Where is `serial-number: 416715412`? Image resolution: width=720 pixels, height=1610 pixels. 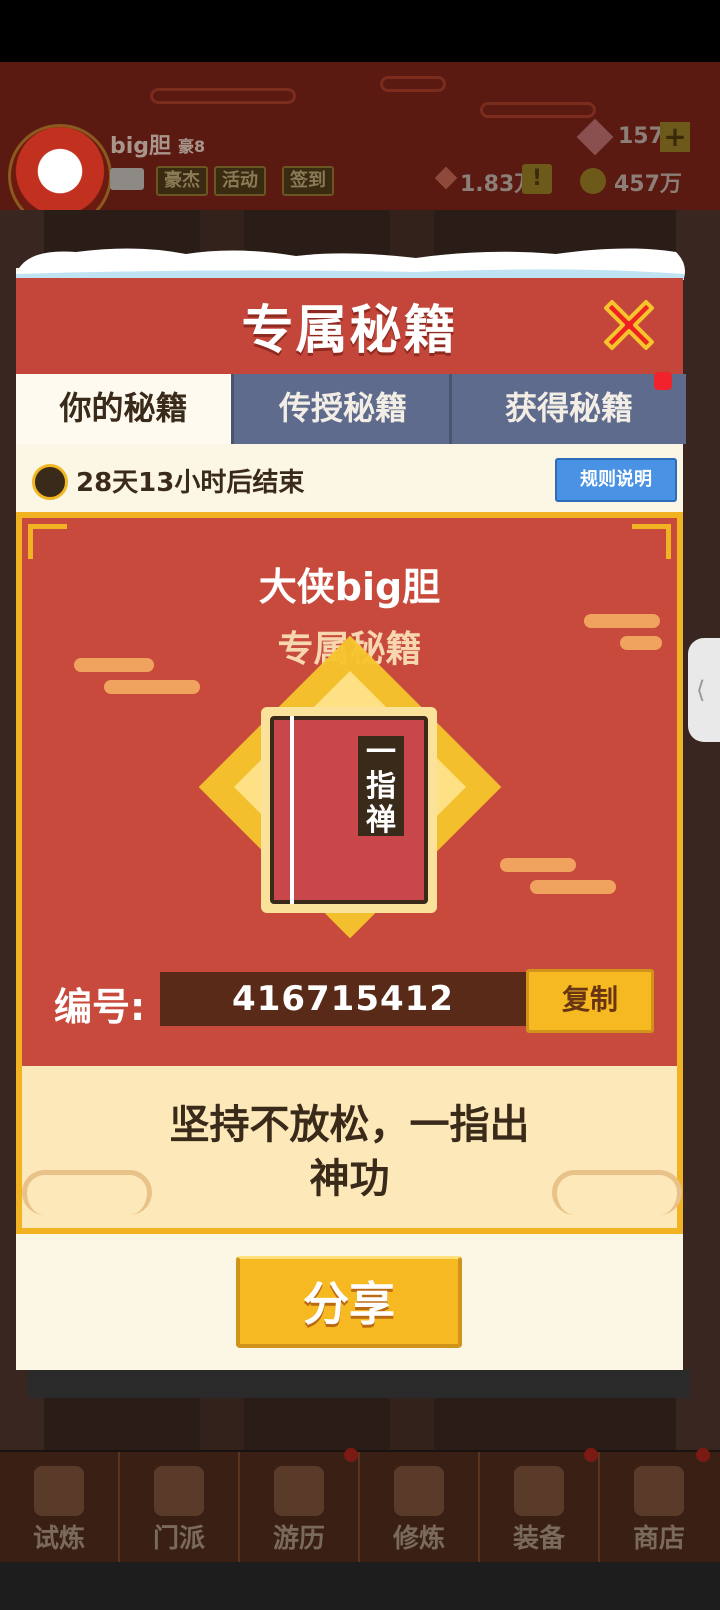
serial-number: 416715412 is located at coordinates (343, 999).